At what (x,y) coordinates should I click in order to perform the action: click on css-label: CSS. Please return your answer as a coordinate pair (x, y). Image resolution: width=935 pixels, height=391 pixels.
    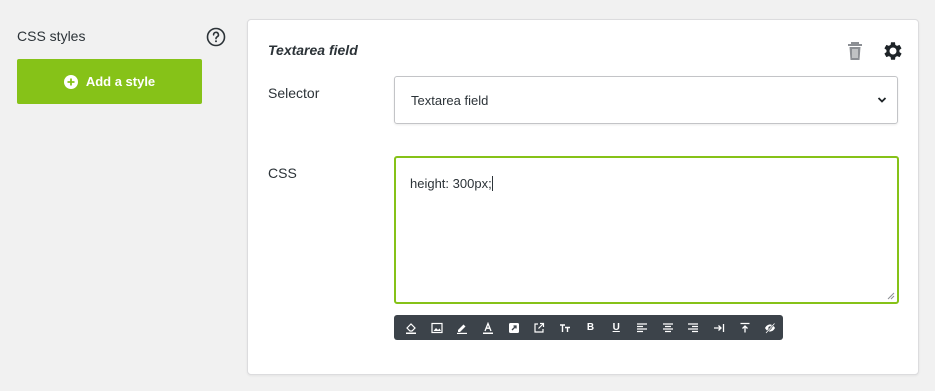
    Looking at the image, I should click on (282, 173).